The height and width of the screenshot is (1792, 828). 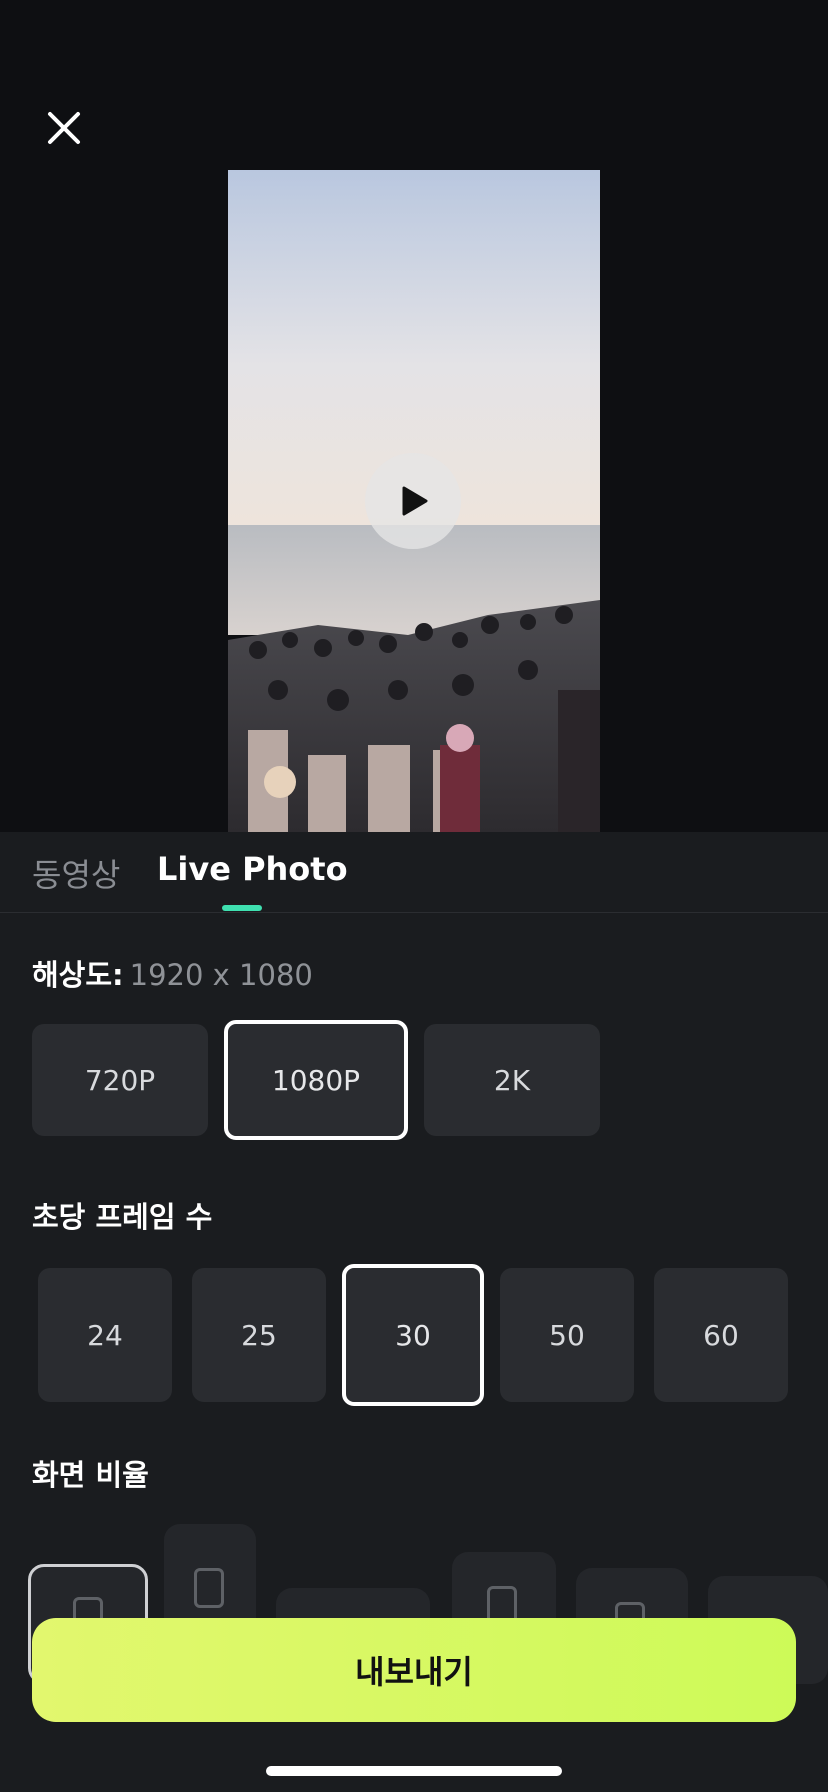 What do you see at coordinates (413, 1335) in the screenshot?
I see `fps-option-30: 30` at bounding box center [413, 1335].